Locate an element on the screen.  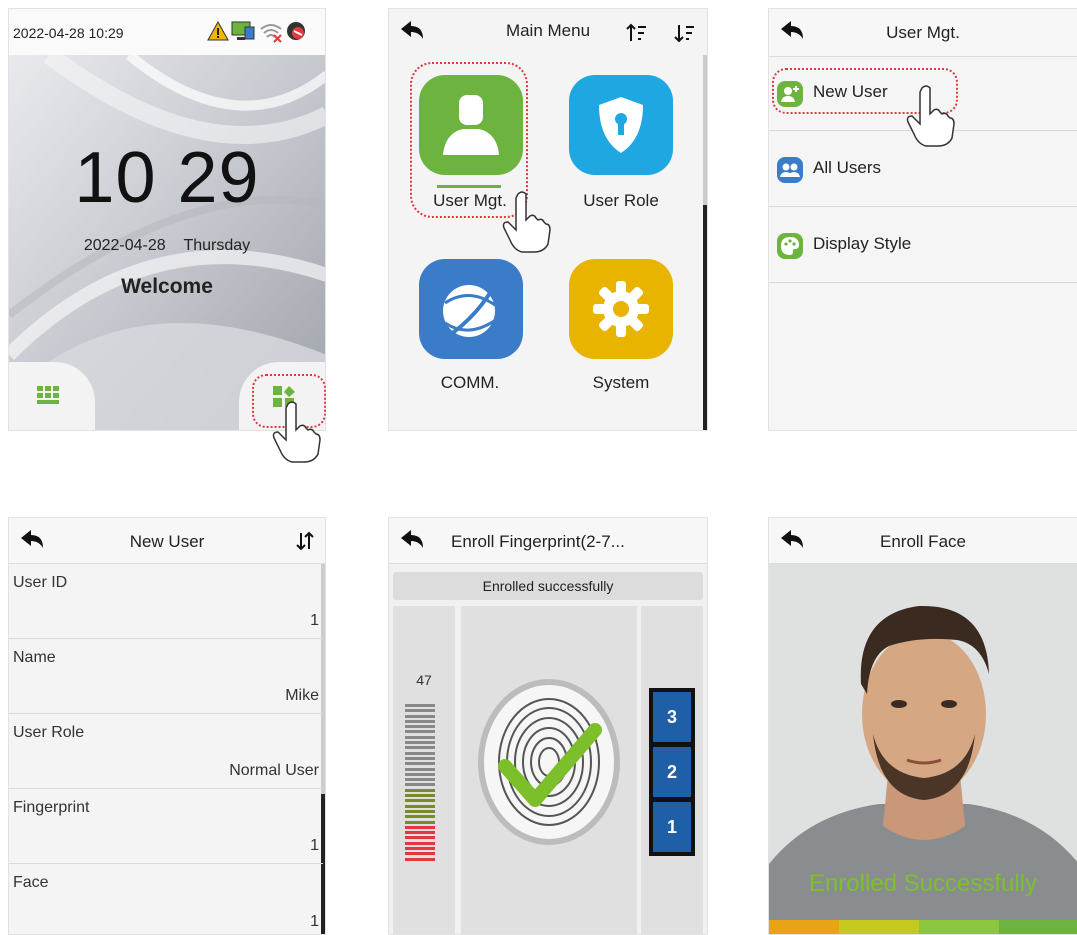
page-title: Main Menu is located at coordinates (548, 30).